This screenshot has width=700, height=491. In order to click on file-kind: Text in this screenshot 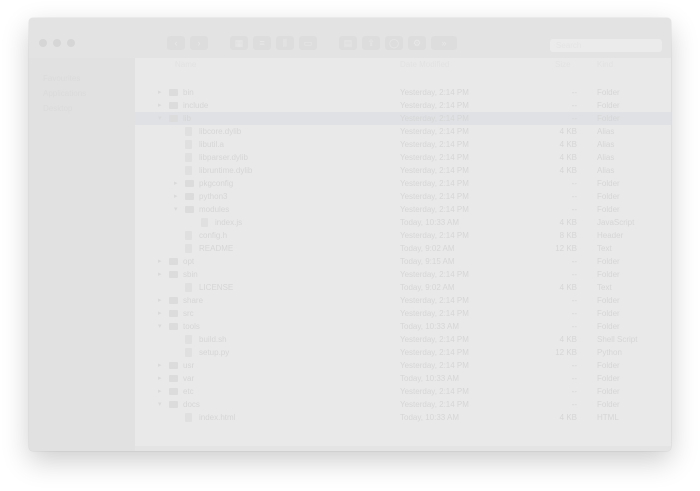, I will do `click(604, 248)`.